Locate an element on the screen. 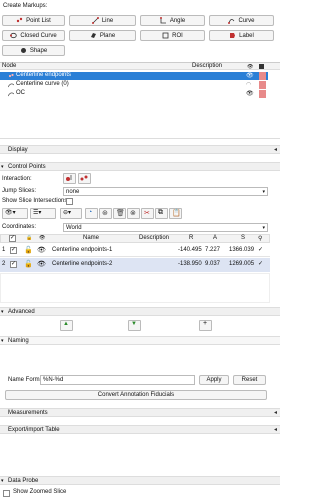  label-button: Label is located at coordinates (241, 35).